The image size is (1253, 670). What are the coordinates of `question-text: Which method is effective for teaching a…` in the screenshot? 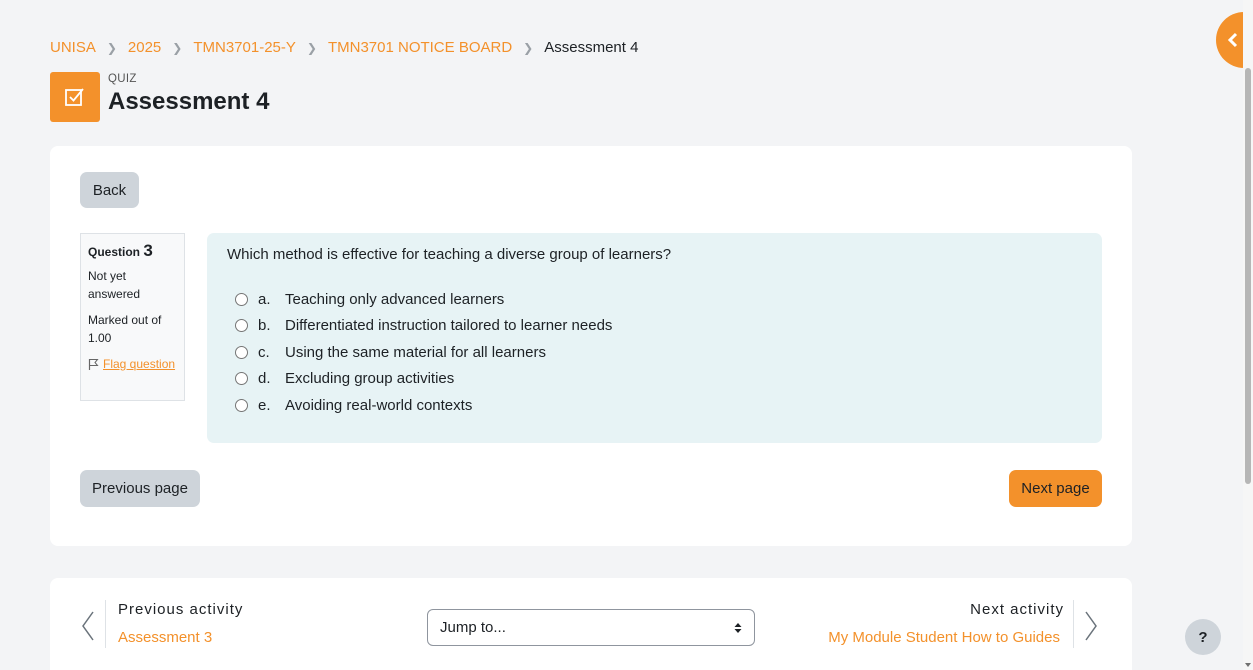 It's located at (449, 254).